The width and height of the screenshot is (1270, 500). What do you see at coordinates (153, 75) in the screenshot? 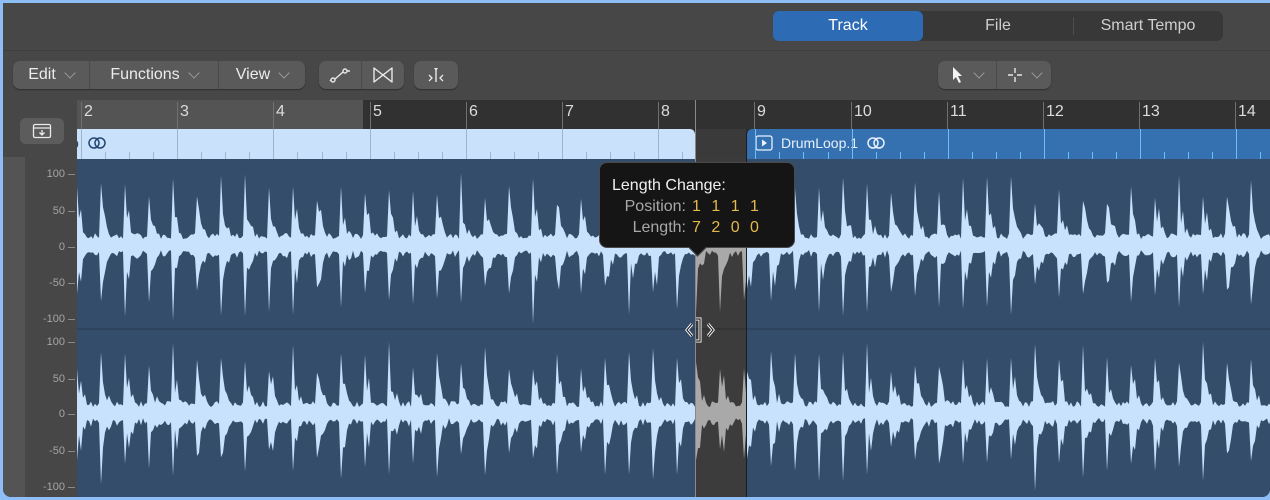
I see `functions-menu-button: Functions` at bounding box center [153, 75].